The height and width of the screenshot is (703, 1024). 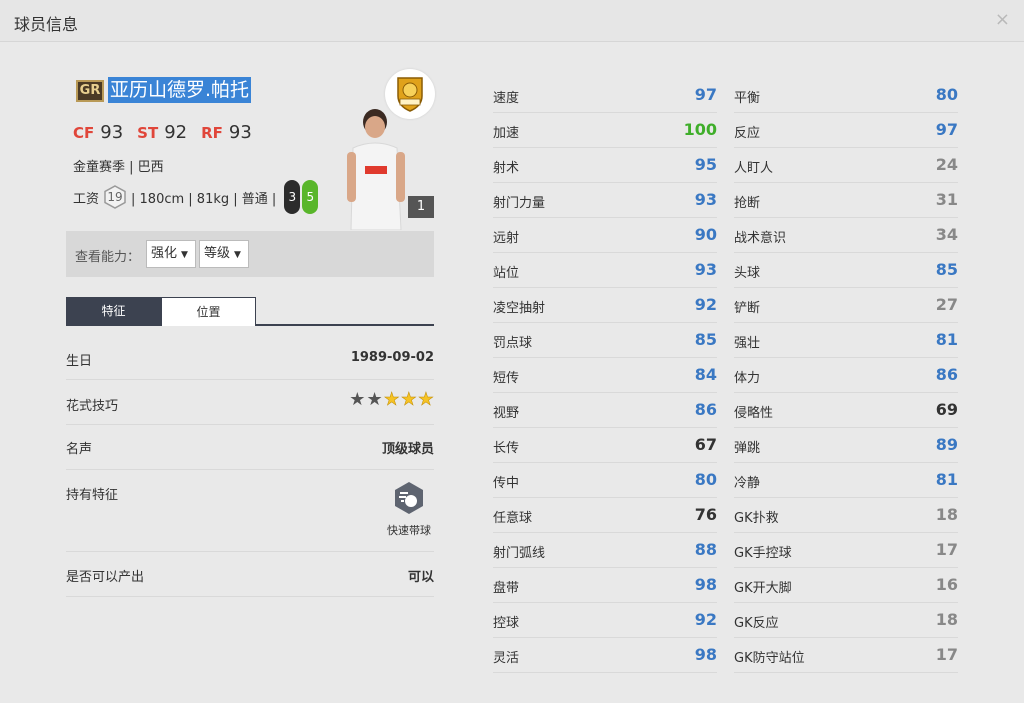 What do you see at coordinates (705, 269) in the screenshot?
I see `stat-value: 93` at bounding box center [705, 269].